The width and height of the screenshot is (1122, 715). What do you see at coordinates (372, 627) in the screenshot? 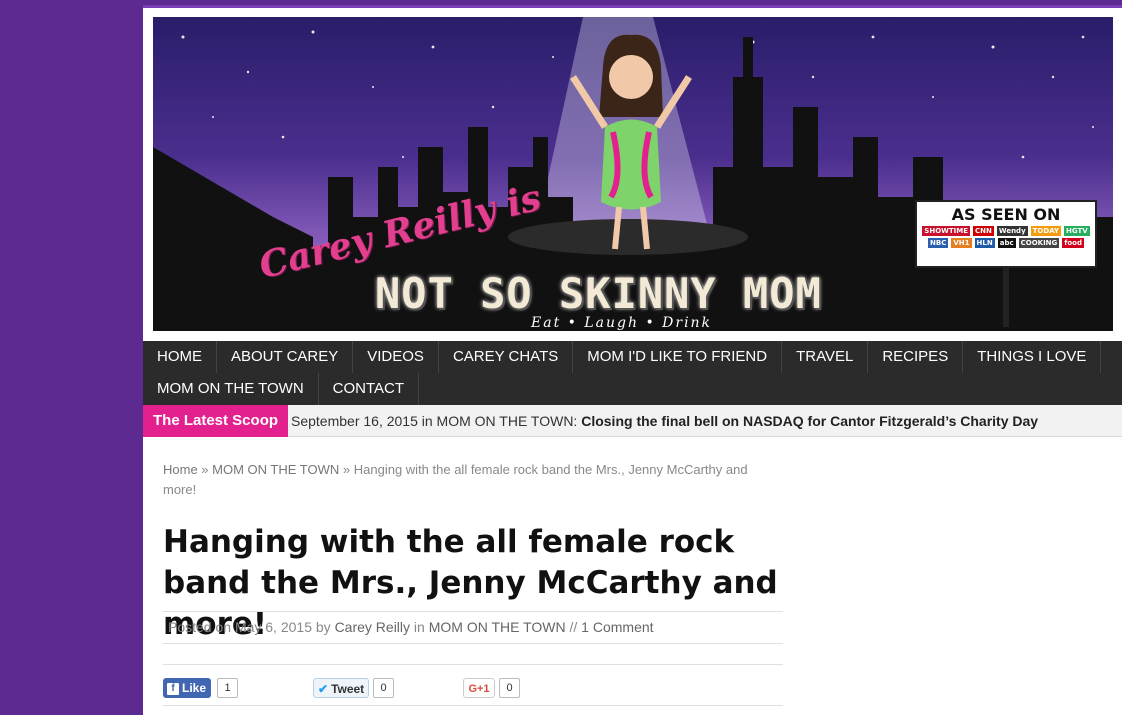
I see `post-author-link: Carey Reilly` at bounding box center [372, 627].